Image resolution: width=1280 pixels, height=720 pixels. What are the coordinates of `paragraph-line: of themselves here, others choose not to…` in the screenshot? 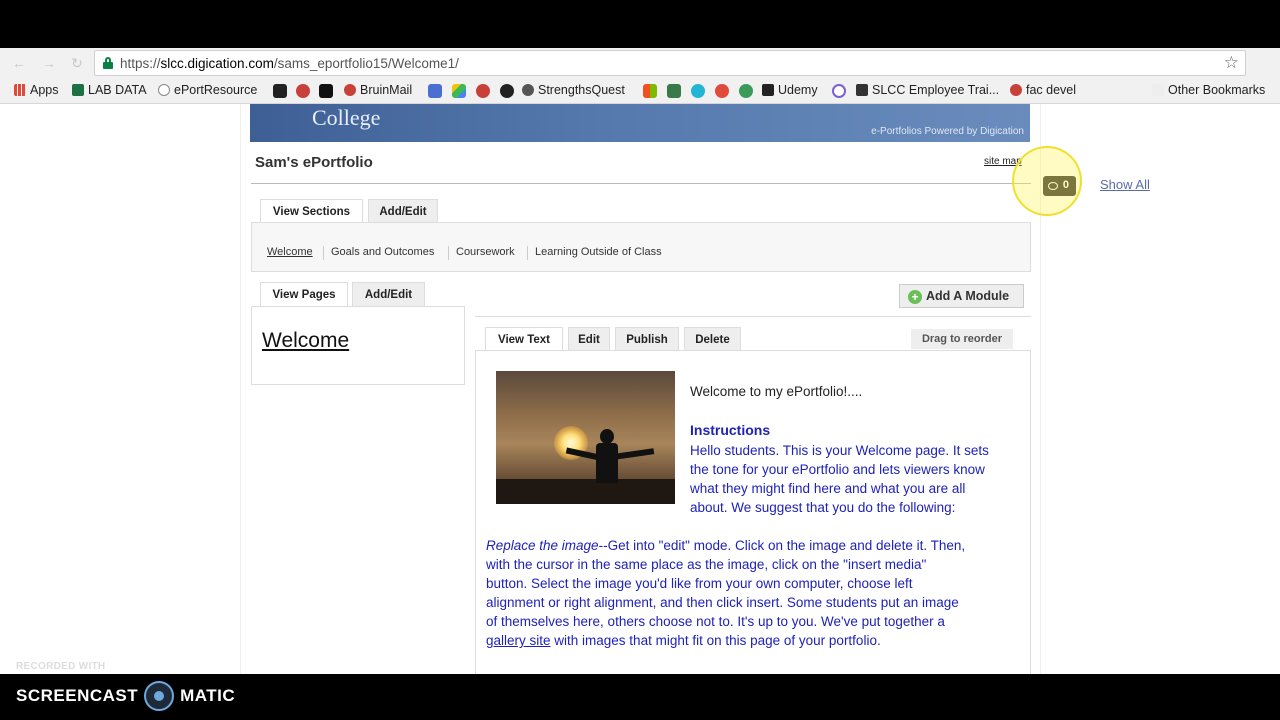 It's located at (715, 621).